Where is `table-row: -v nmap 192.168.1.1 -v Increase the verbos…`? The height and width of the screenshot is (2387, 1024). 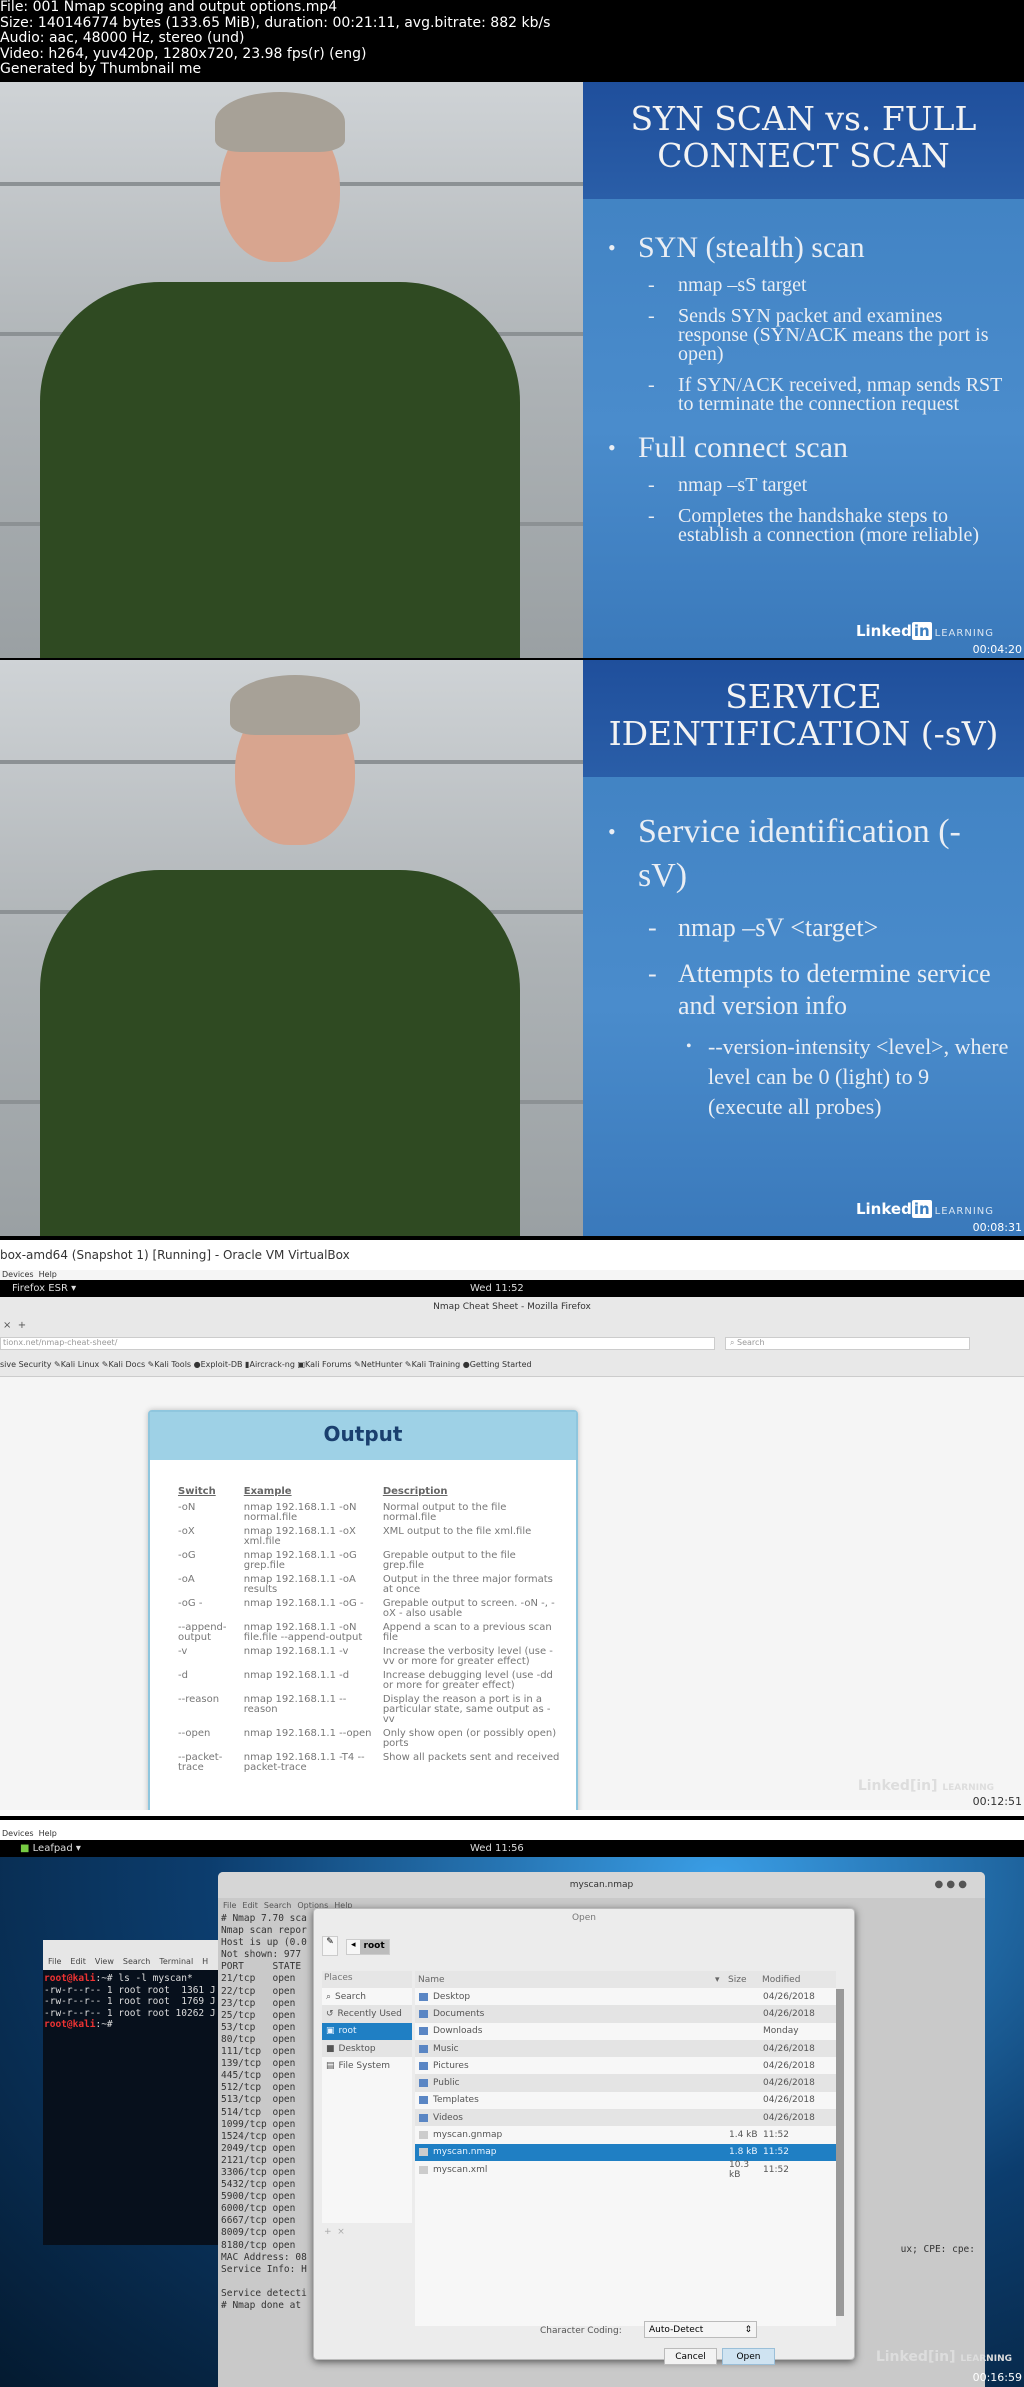 table-row: -v nmap 192.168.1.1 -v Increase the verbos… is located at coordinates (369, 1657).